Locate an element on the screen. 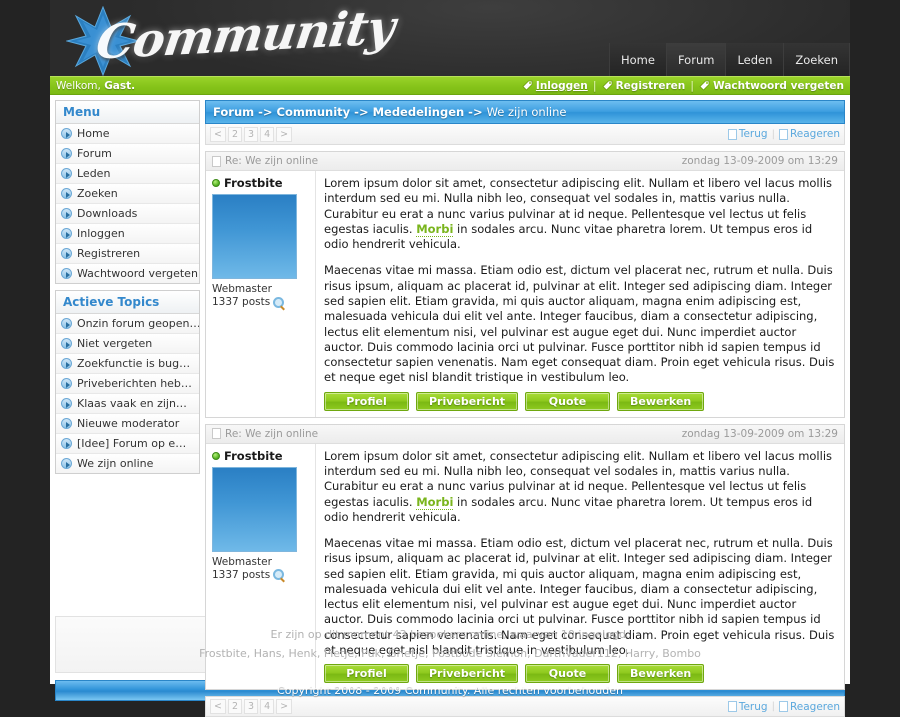 This screenshot has height=717, width=900. sidebar-item-wachtwoord-vergeten: Wachtwoord vergeten is located at coordinates (127, 273).